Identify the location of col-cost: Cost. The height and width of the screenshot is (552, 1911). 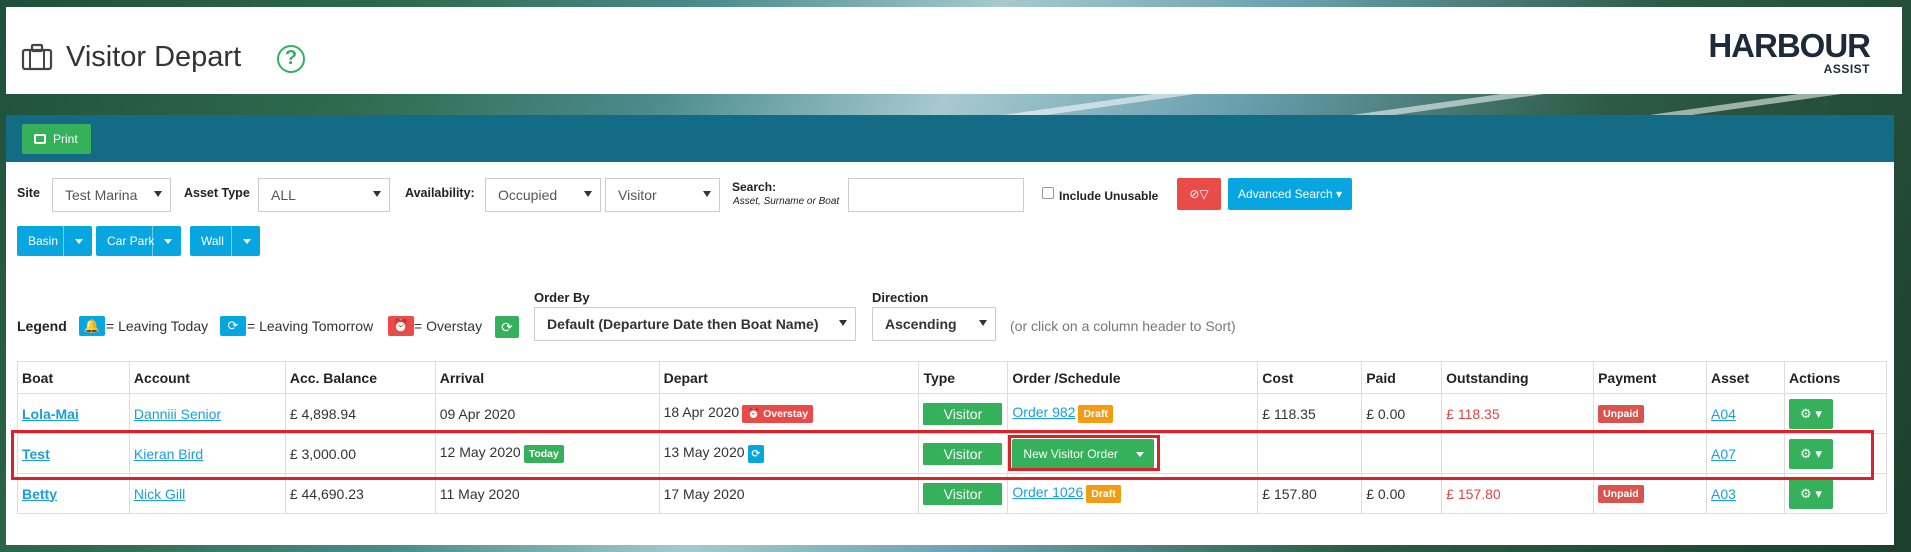
(1310, 377).